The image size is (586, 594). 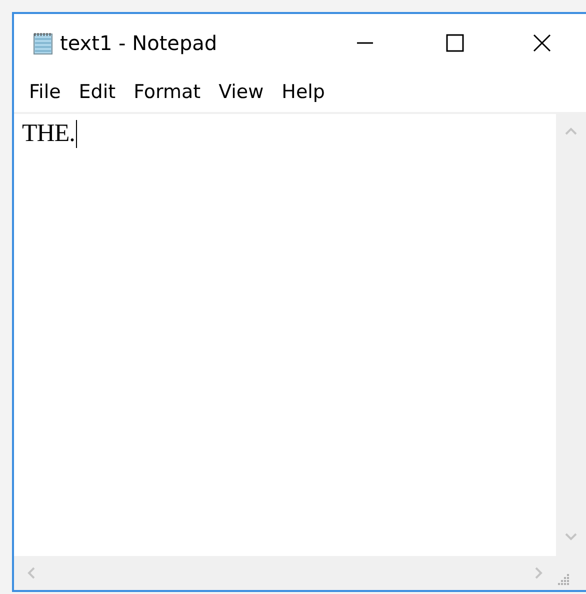 I want to click on scroll-right-icon, so click(x=539, y=573).